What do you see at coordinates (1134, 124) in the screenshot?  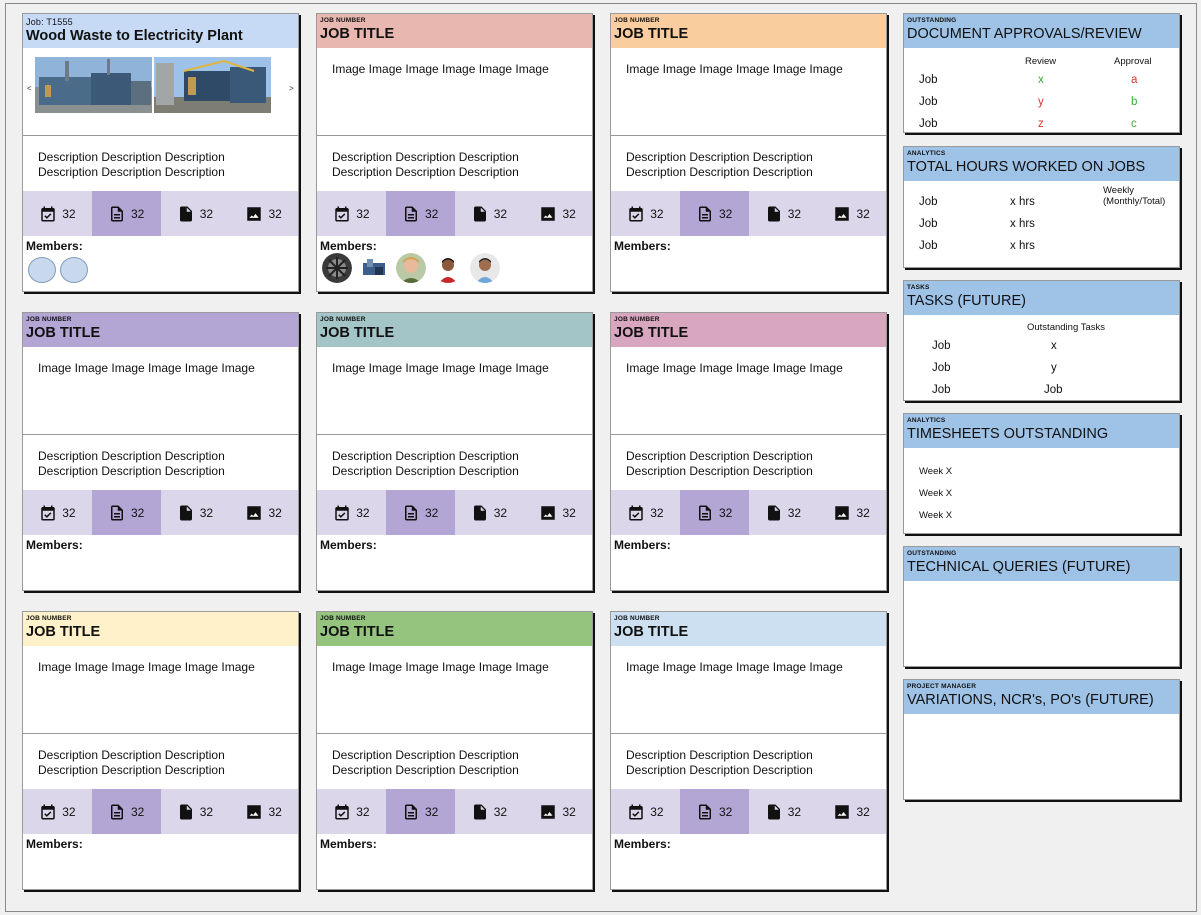 I see `approval-value: c` at bounding box center [1134, 124].